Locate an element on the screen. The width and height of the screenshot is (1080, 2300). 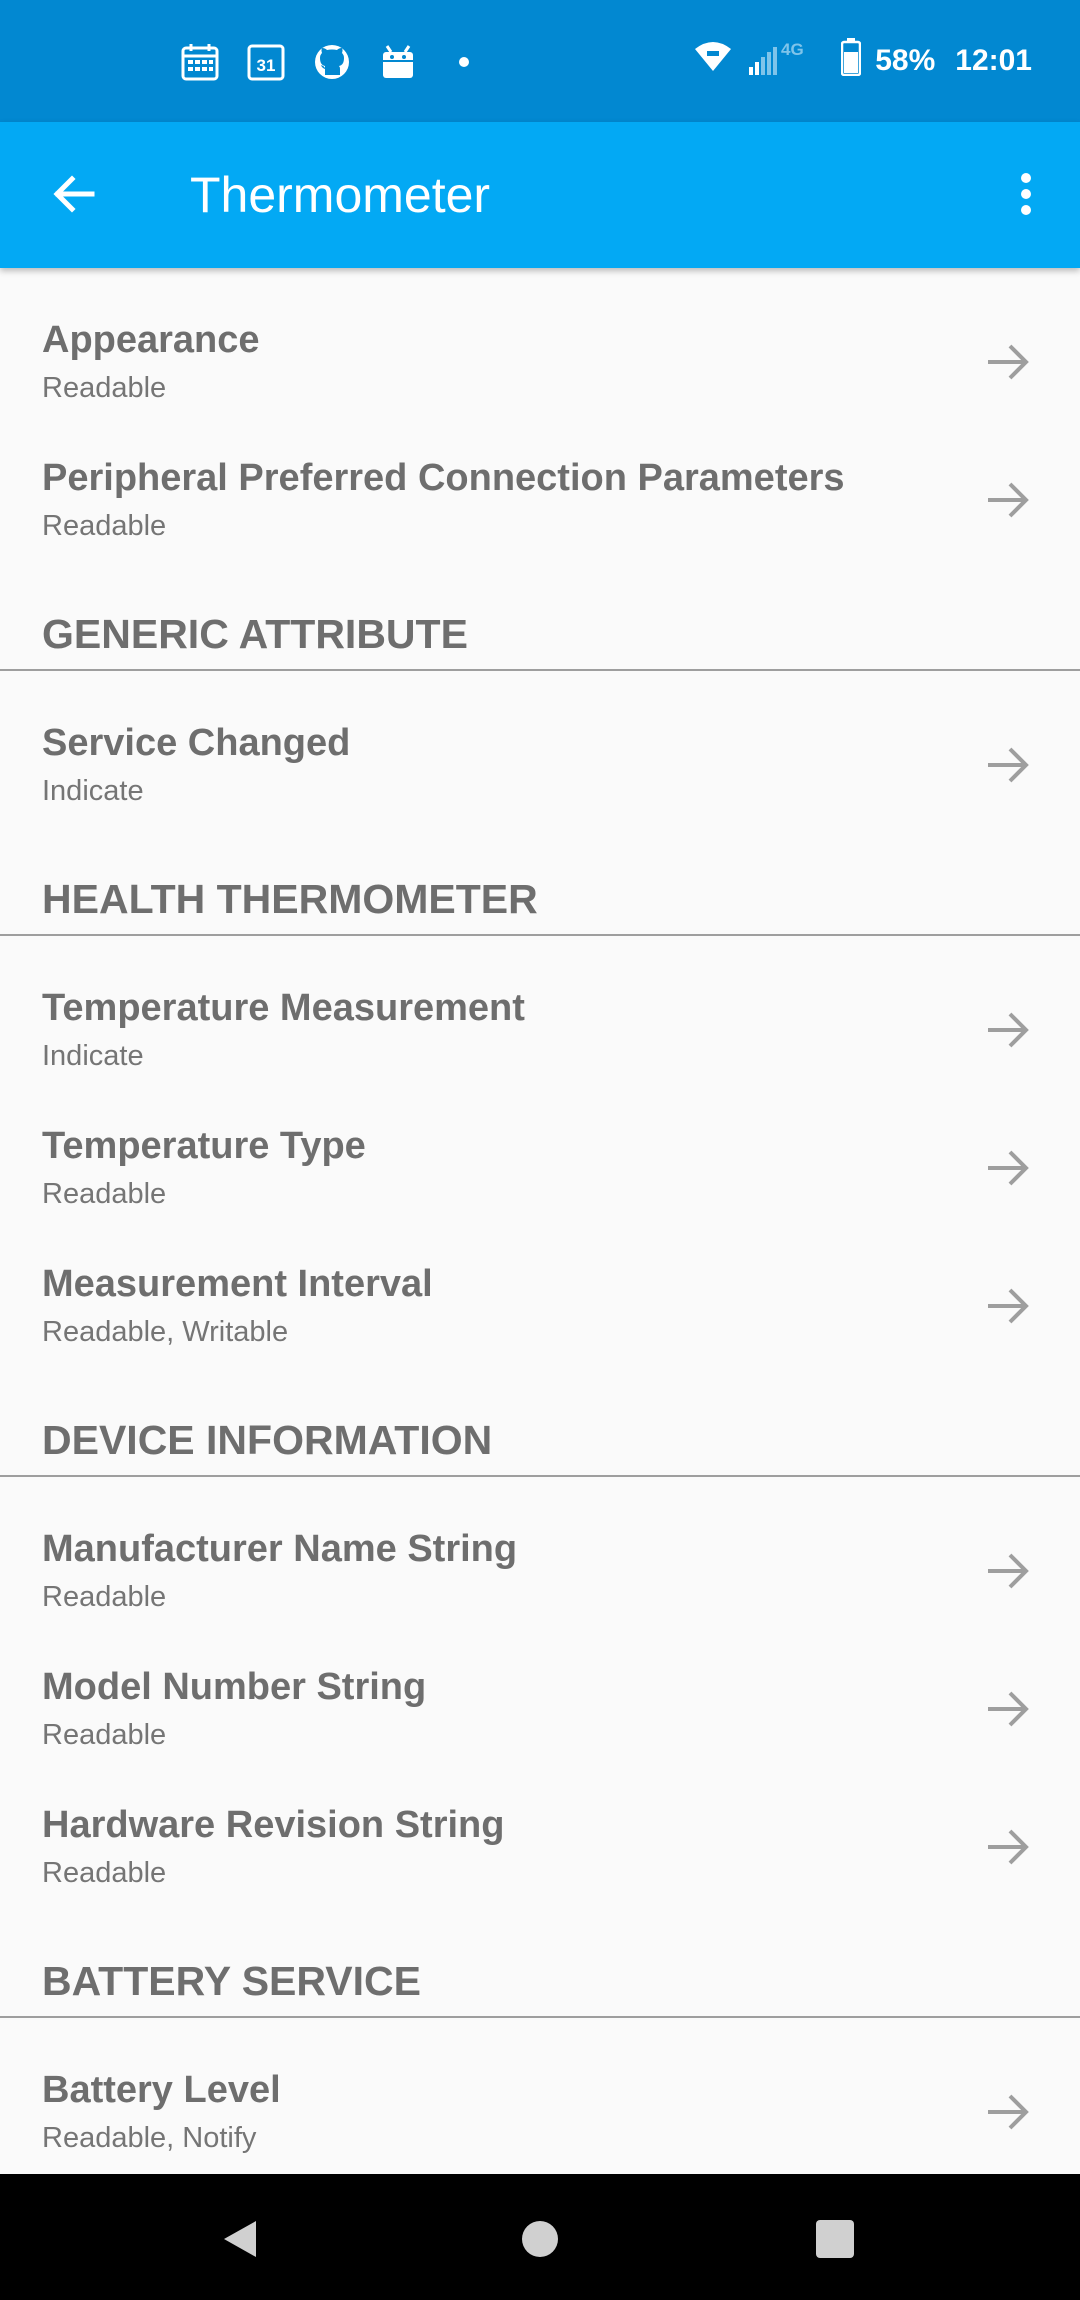
github-icon is located at coordinates (332, 62).